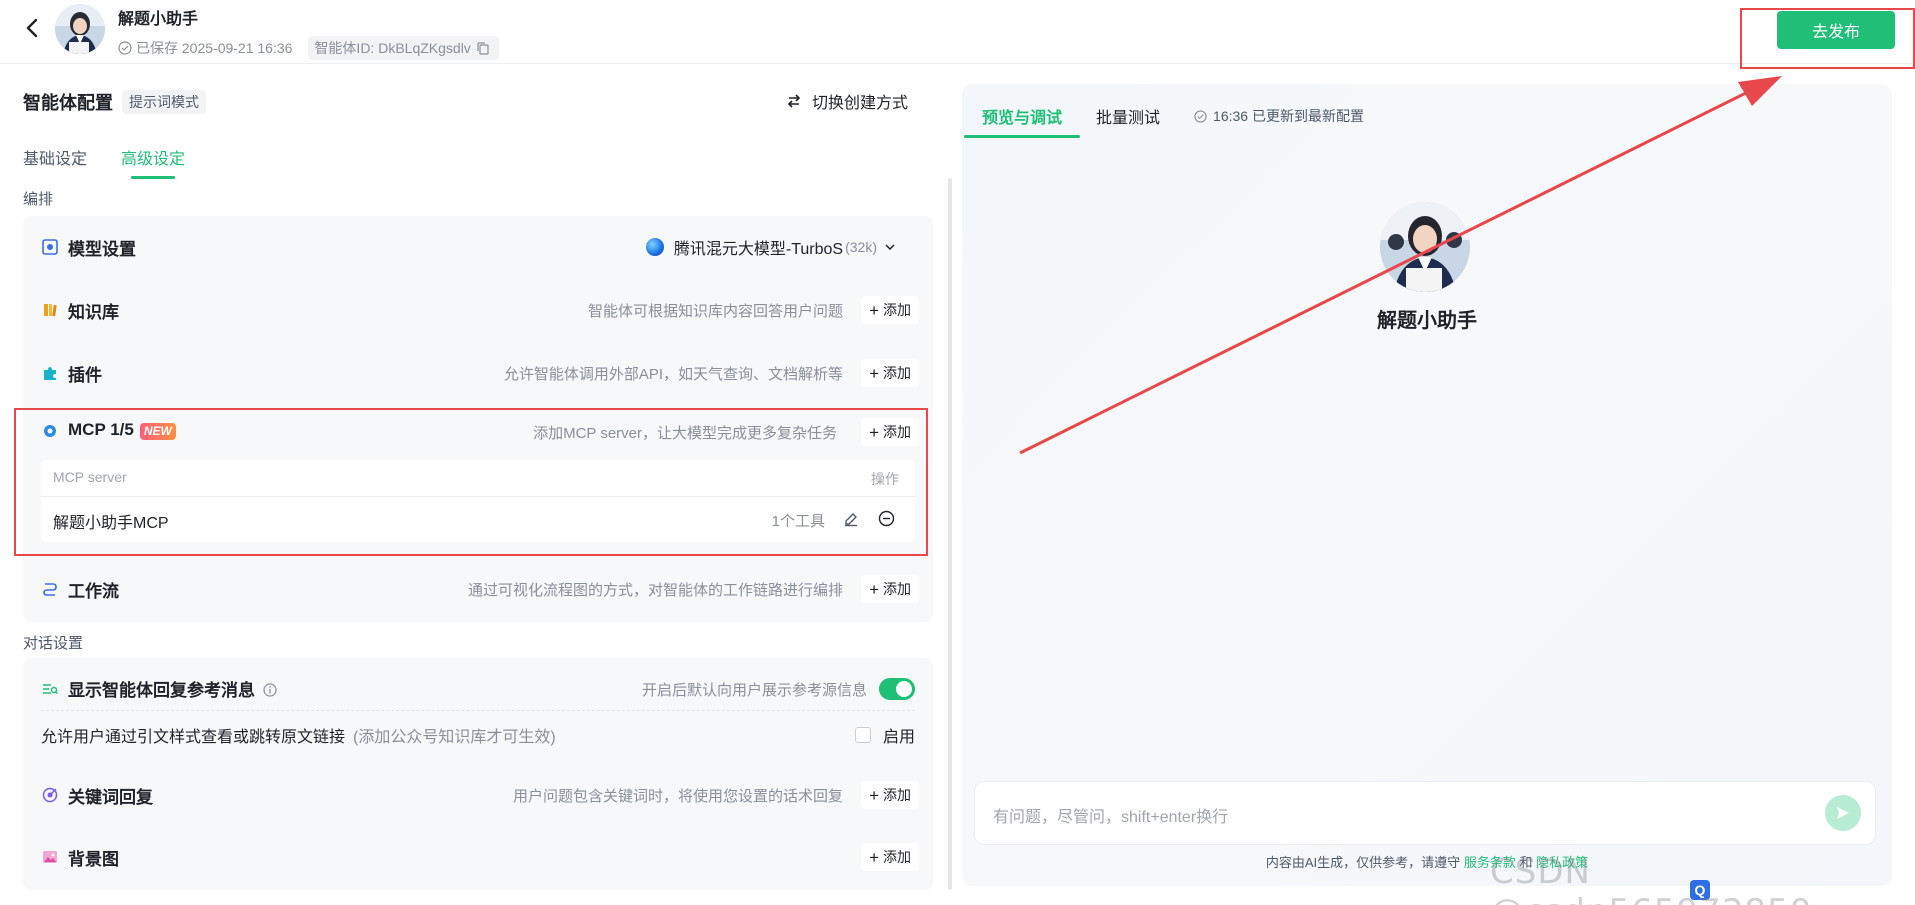  Describe the element at coordinates (68, 103) in the screenshot. I see `config-title: 智能体配置` at that location.